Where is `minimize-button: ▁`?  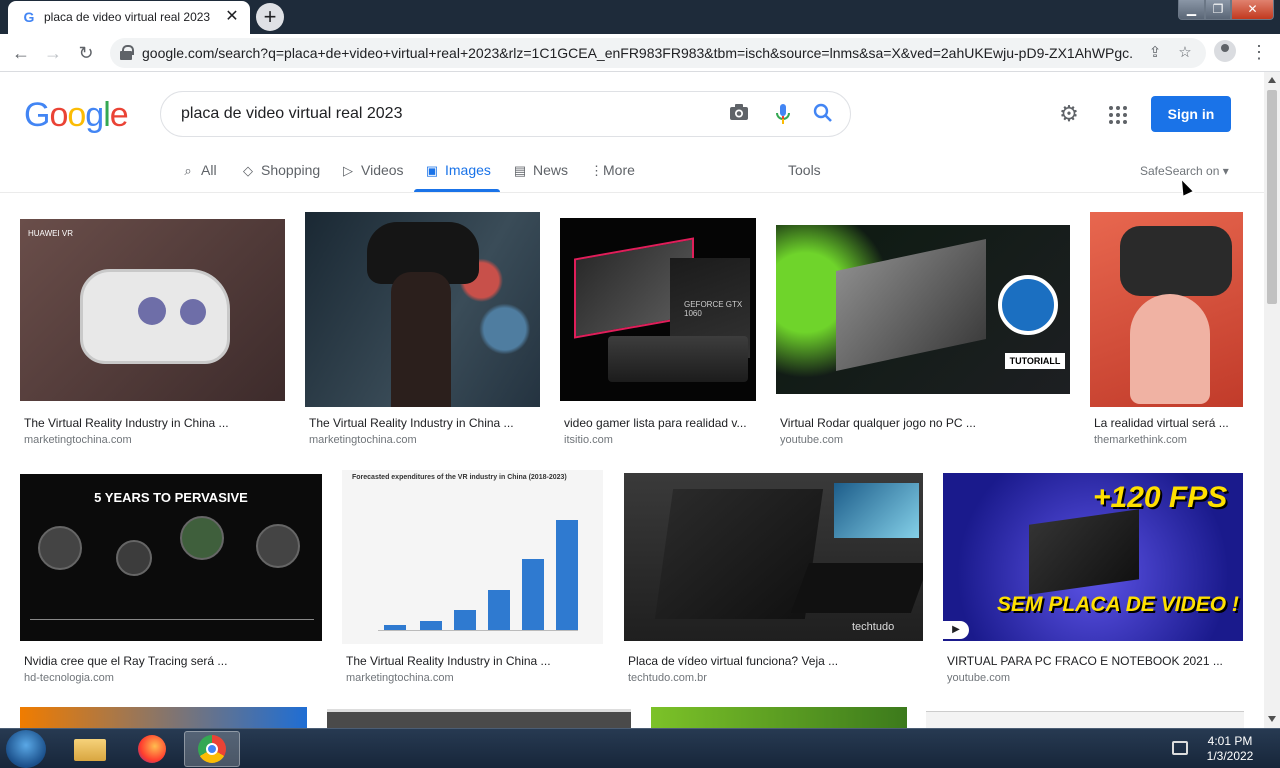 minimize-button: ▁ is located at coordinates (1191, 10).